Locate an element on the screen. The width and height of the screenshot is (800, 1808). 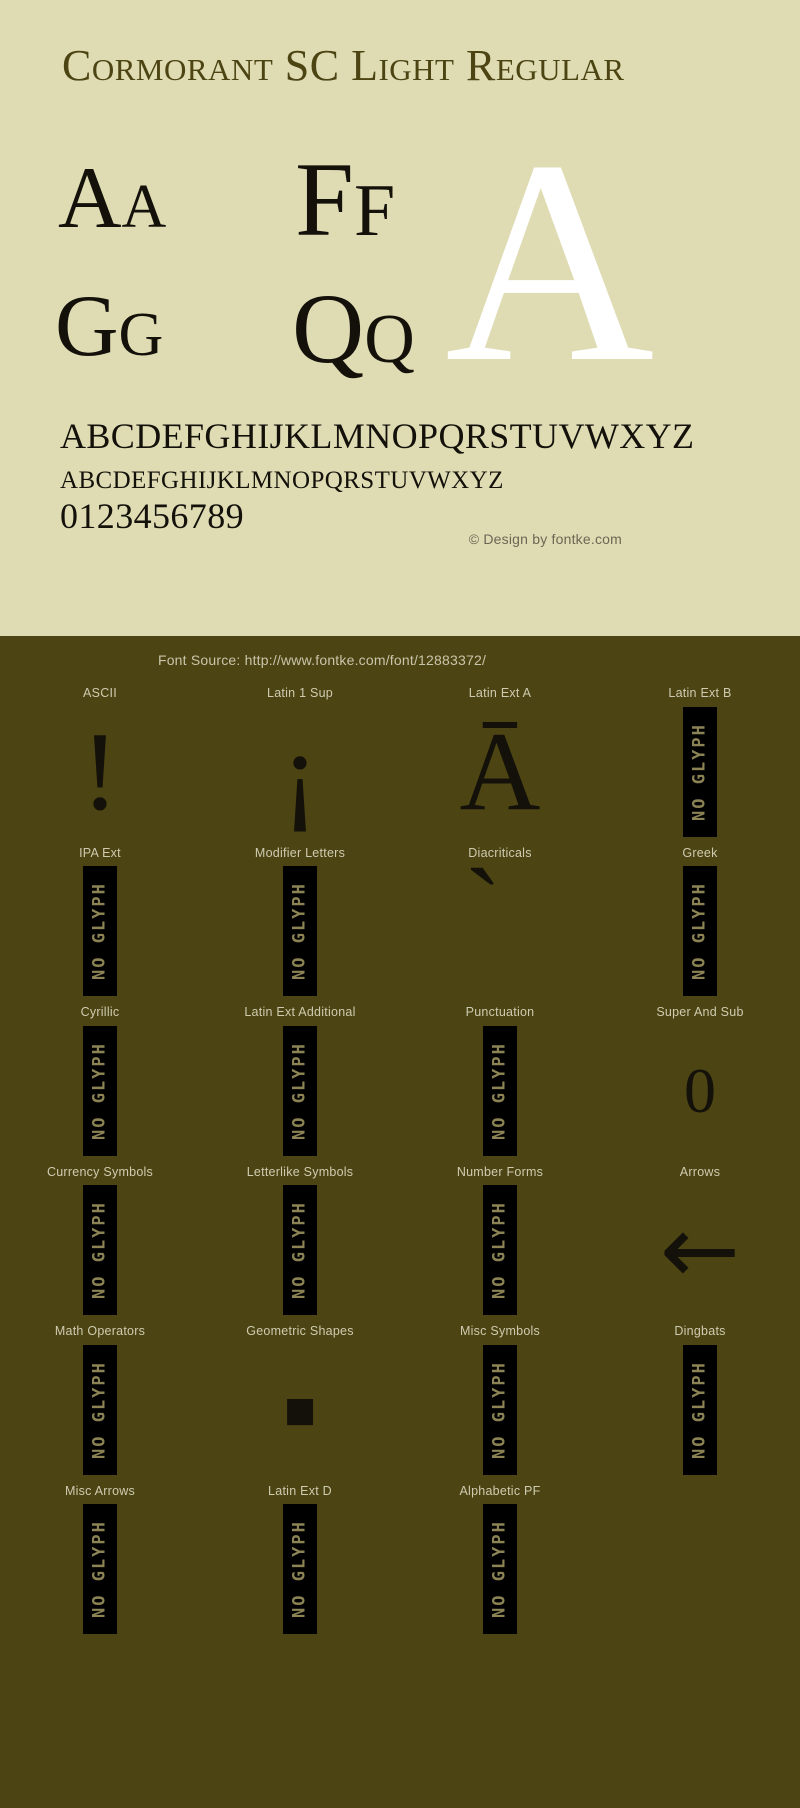
coverage-cell: Geometric Shapes ■ is located at coordinates (300, 1400).